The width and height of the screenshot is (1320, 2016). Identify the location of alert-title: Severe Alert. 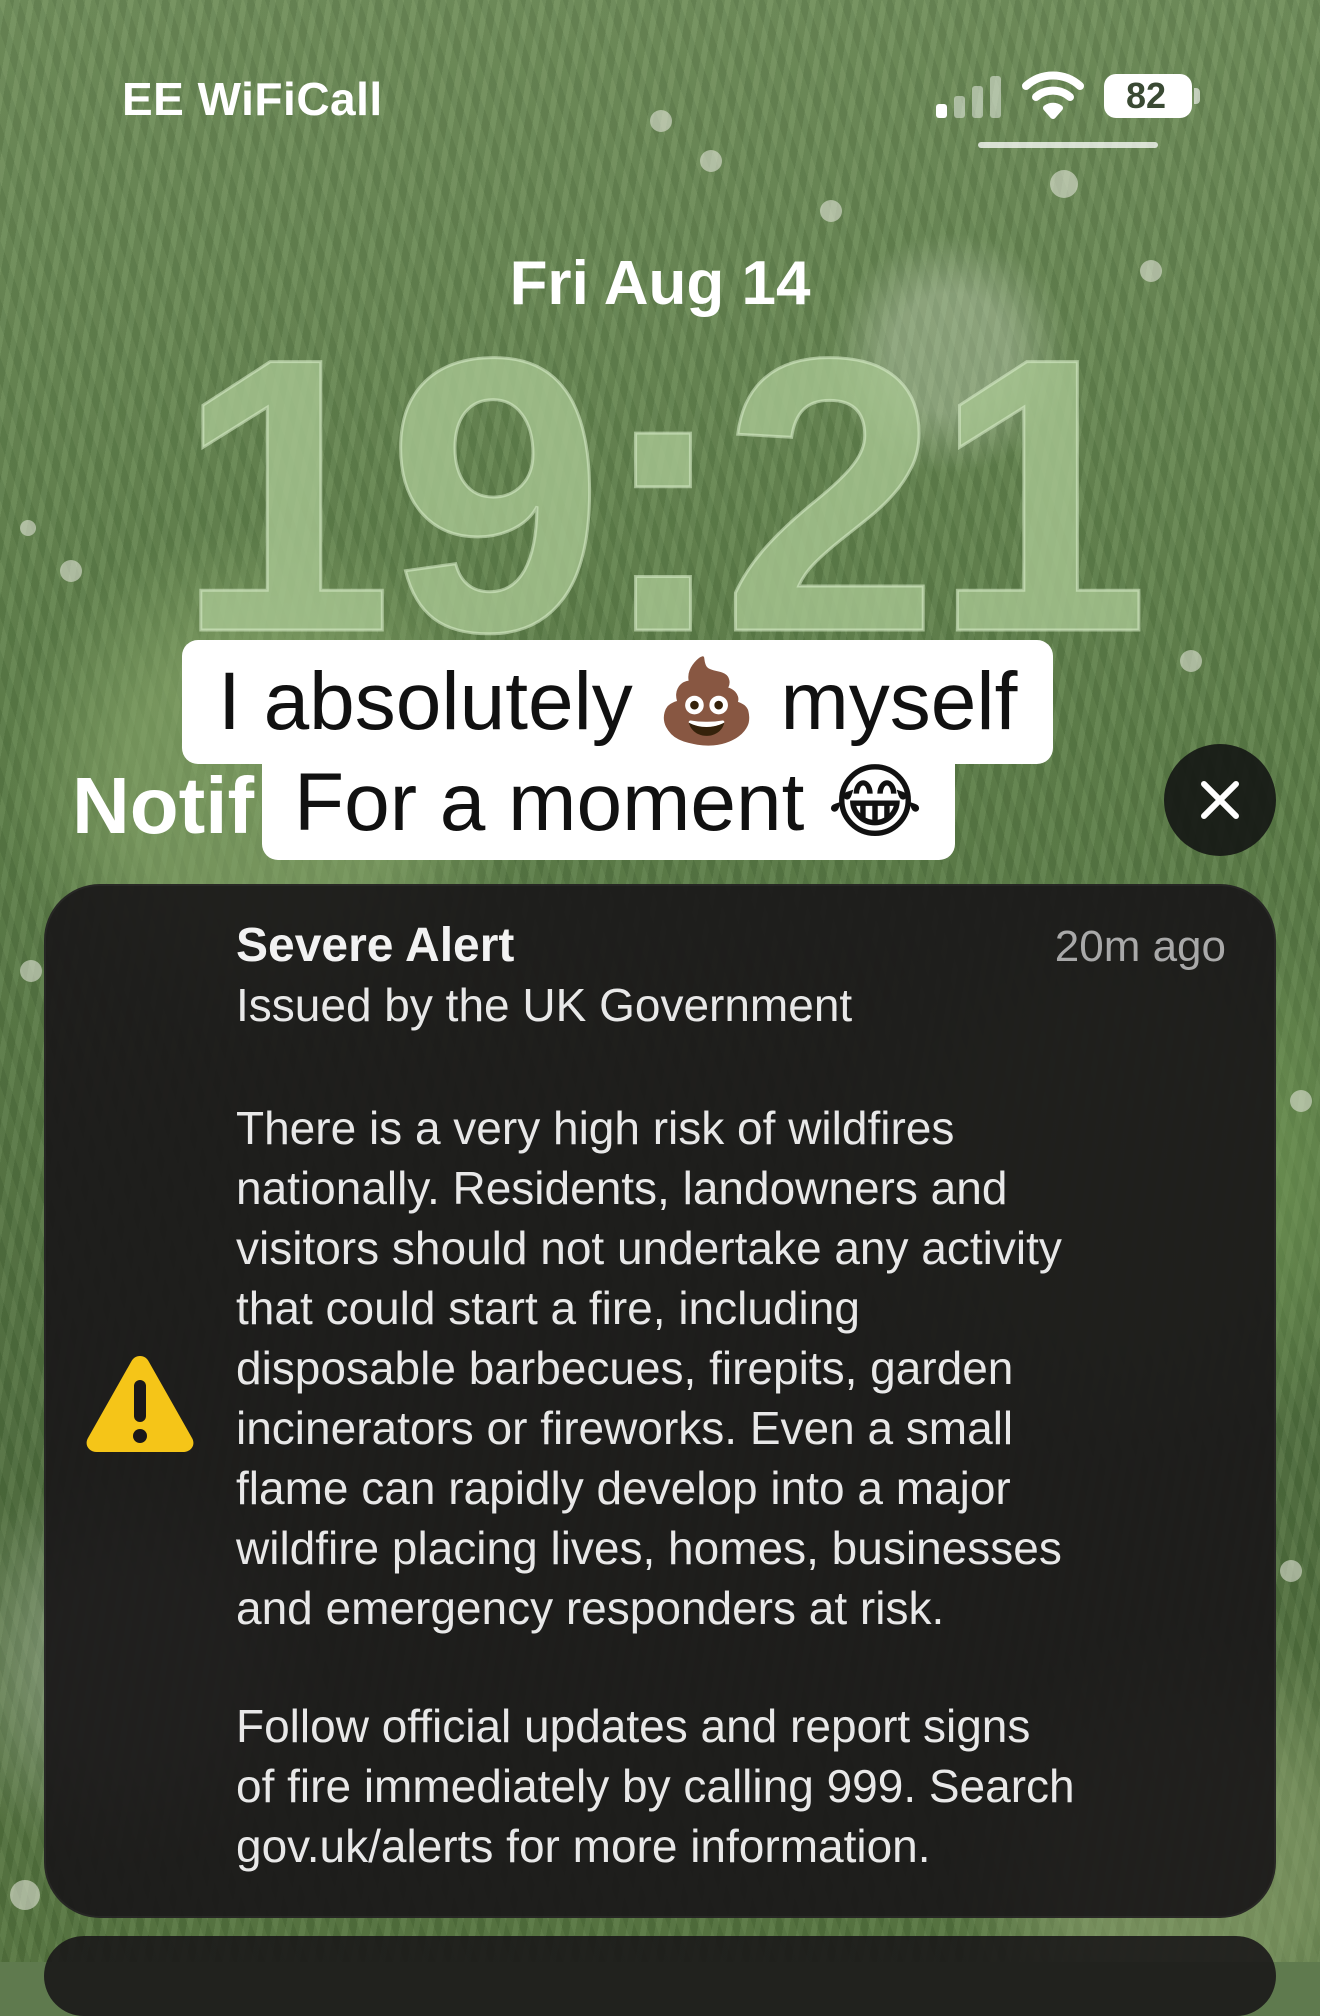
(375, 945).